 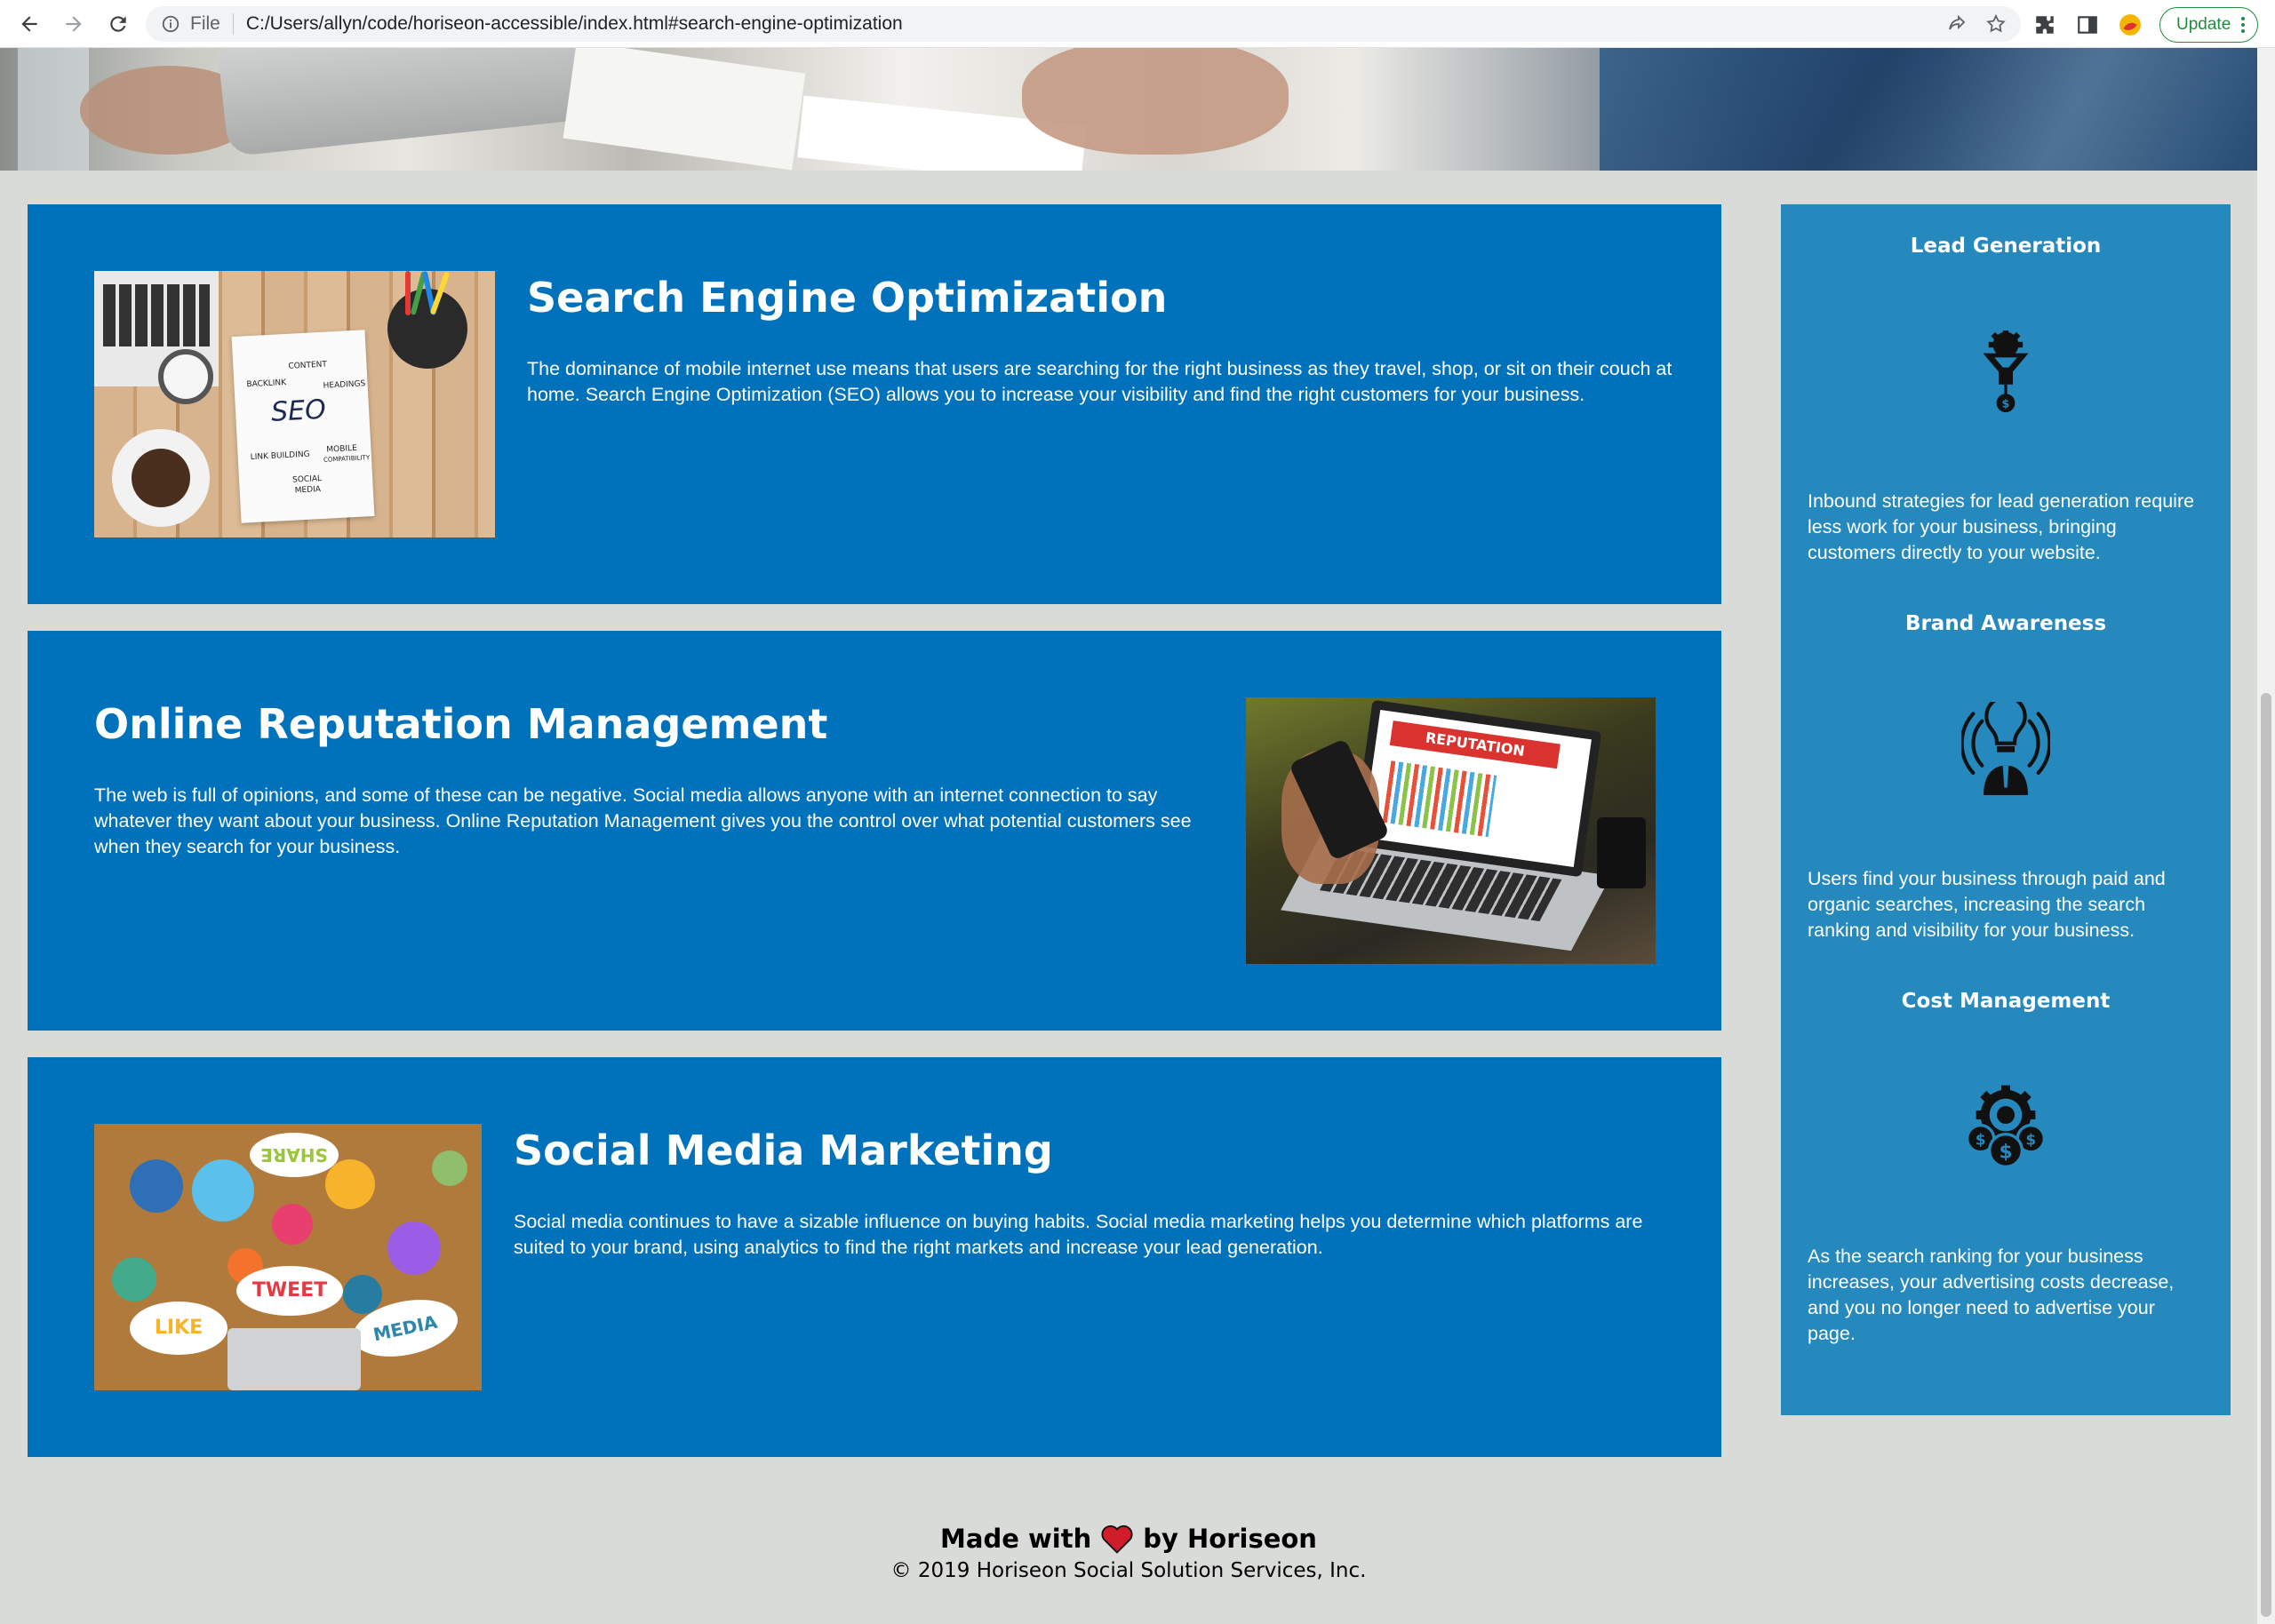 What do you see at coordinates (1957, 24) in the screenshot?
I see `share-icon` at bounding box center [1957, 24].